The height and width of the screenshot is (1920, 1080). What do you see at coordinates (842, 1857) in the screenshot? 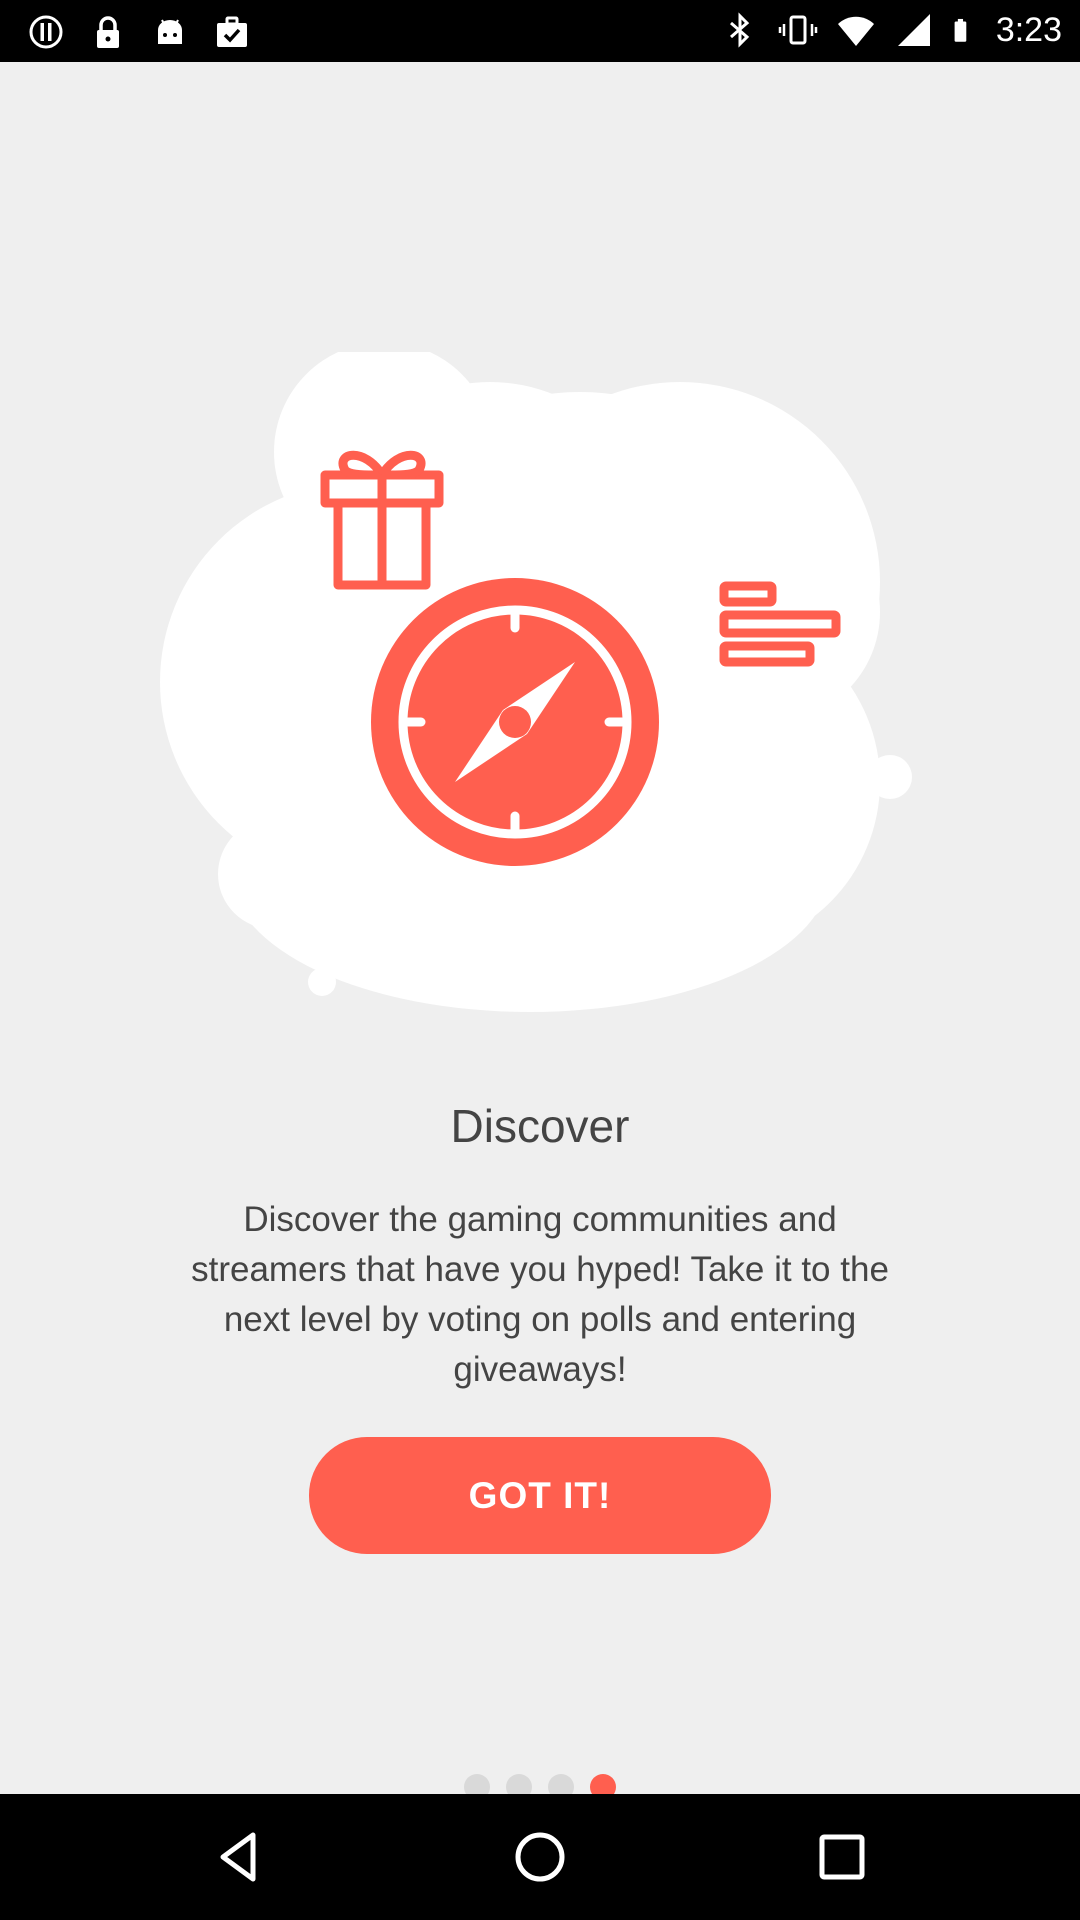
I see `recents-icon` at bounding box center [842, 1857].